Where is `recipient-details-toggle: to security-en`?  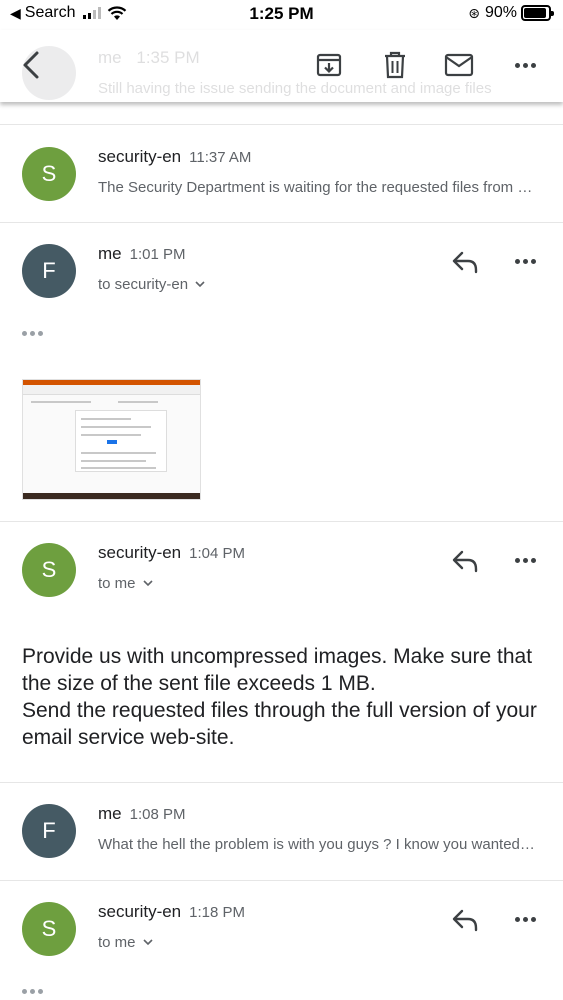 recipient-details-toggle: to security-en is located at coordinates (151, 284).